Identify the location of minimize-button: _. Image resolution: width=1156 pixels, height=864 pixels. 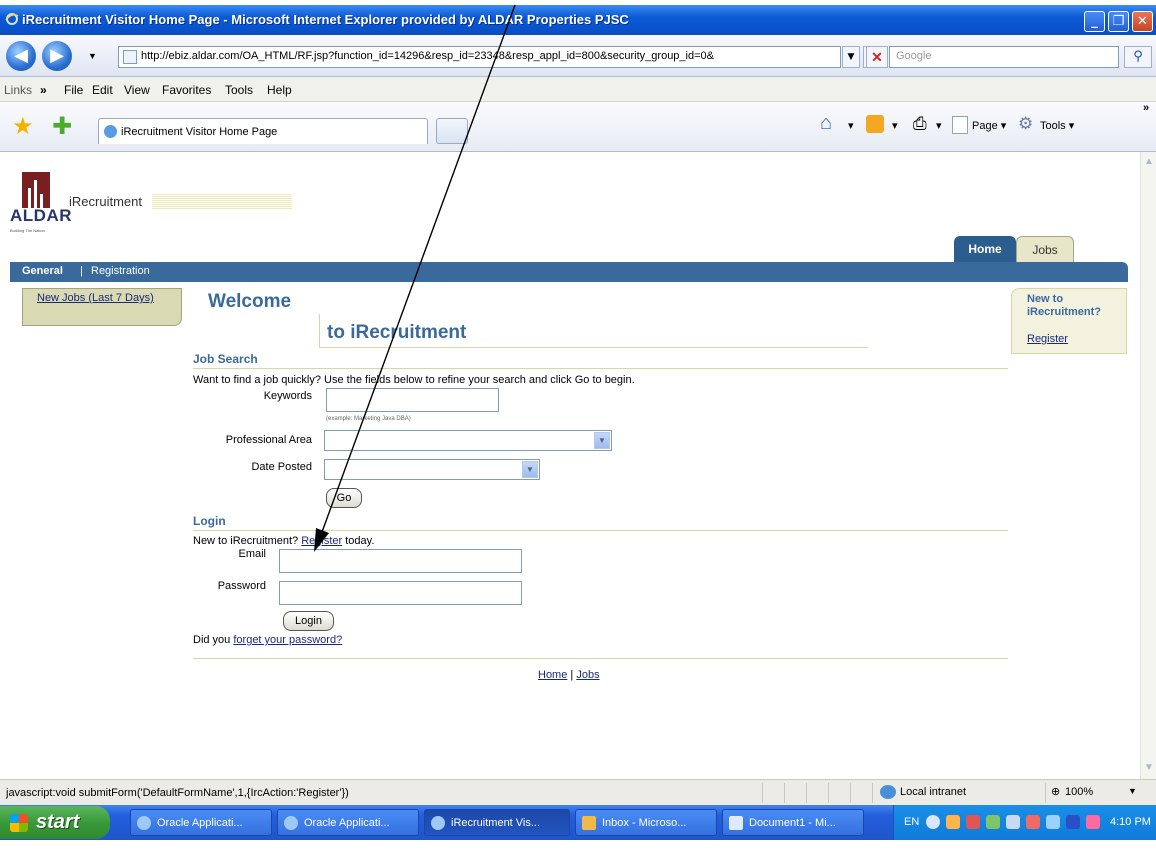
(1094, 21).